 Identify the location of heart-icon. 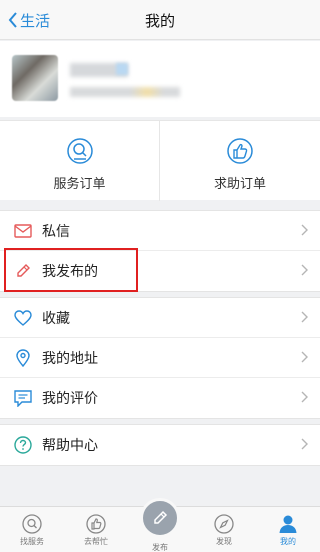
(23, 318).